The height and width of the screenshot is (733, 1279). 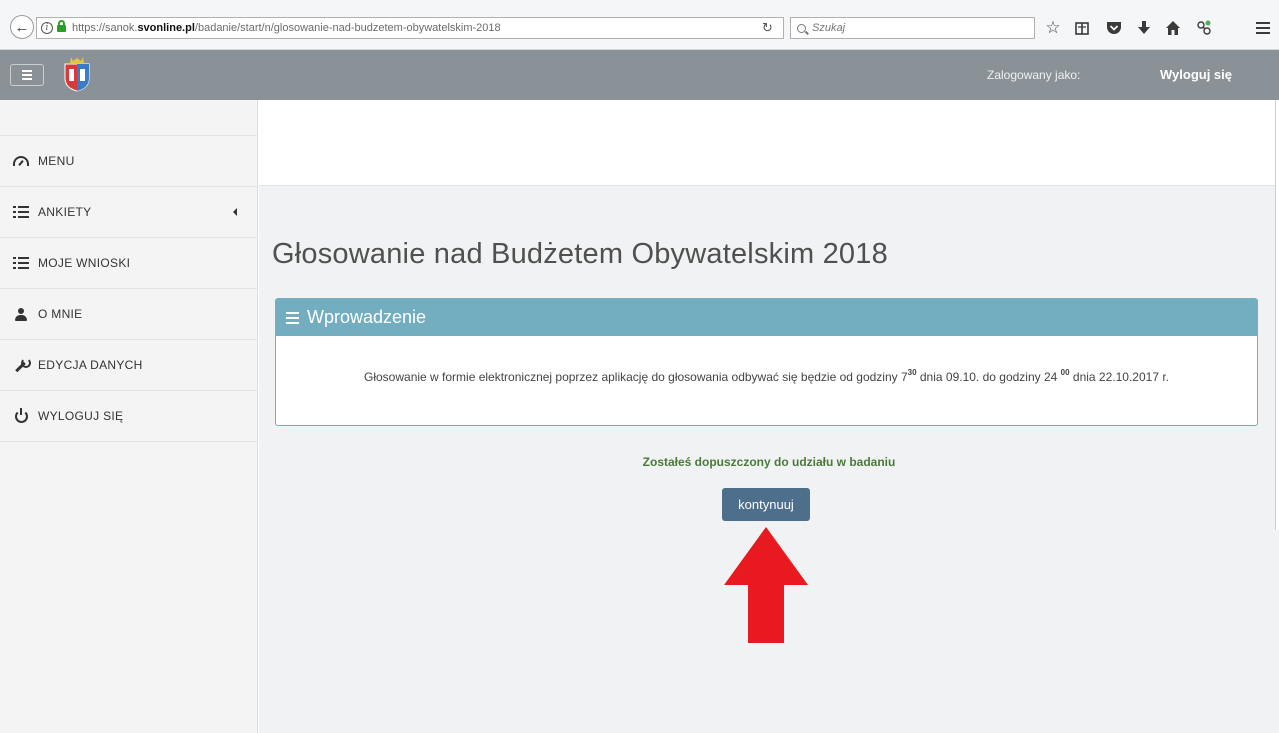 I want to click on start-hour-superscript: 30, so click(x=912, y=372).